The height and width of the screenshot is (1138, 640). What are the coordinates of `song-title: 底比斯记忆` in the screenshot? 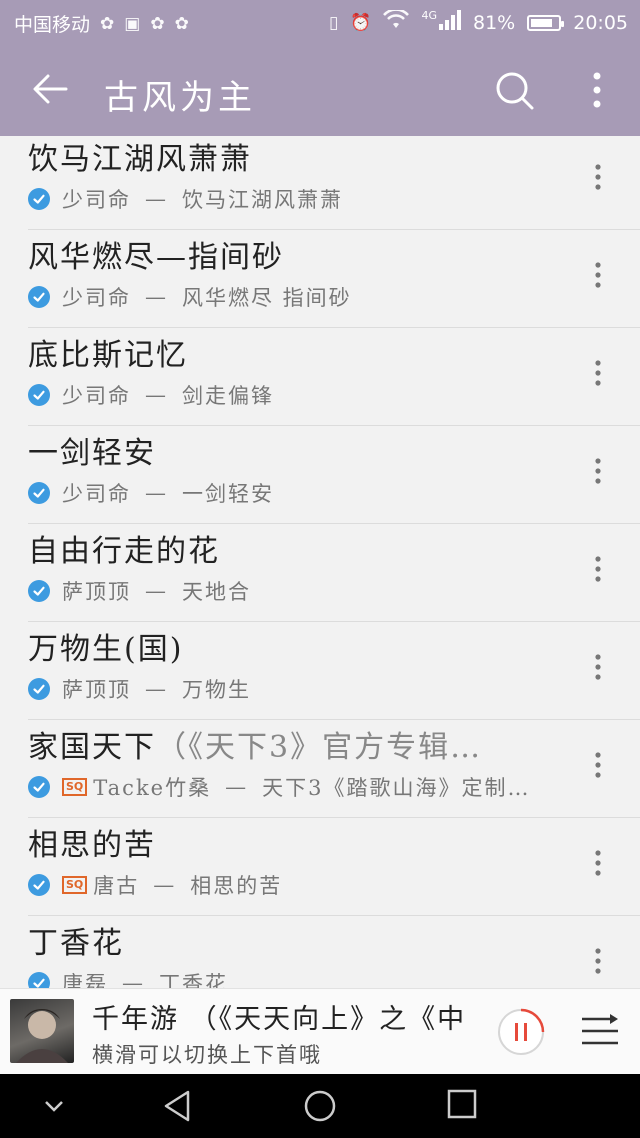 It's located at (108, 352).